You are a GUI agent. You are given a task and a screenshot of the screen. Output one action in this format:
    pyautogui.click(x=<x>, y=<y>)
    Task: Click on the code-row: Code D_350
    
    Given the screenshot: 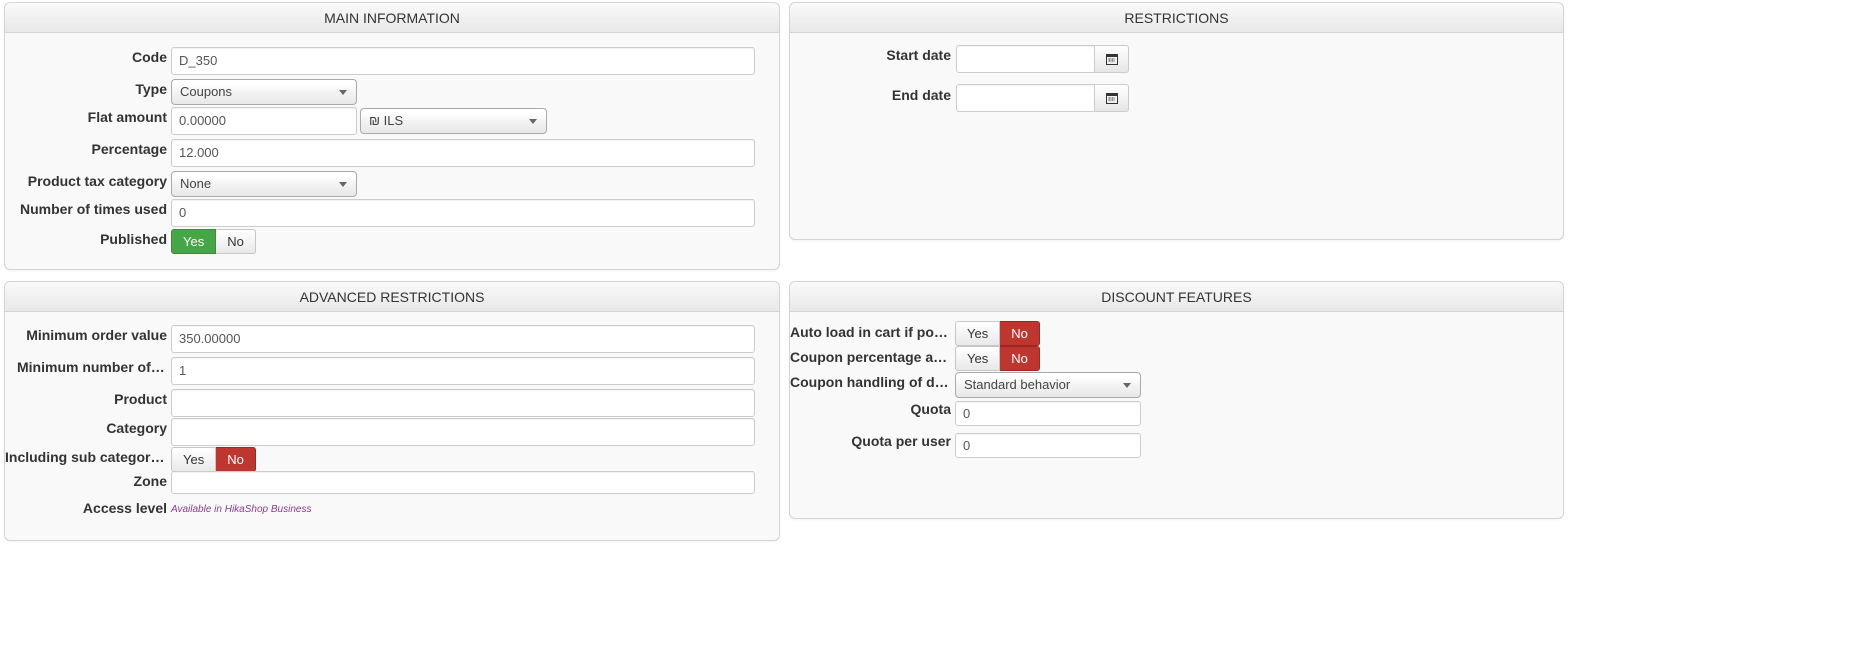 What is the action you would take?
    pyautogui.click(x=392, y=62)
    